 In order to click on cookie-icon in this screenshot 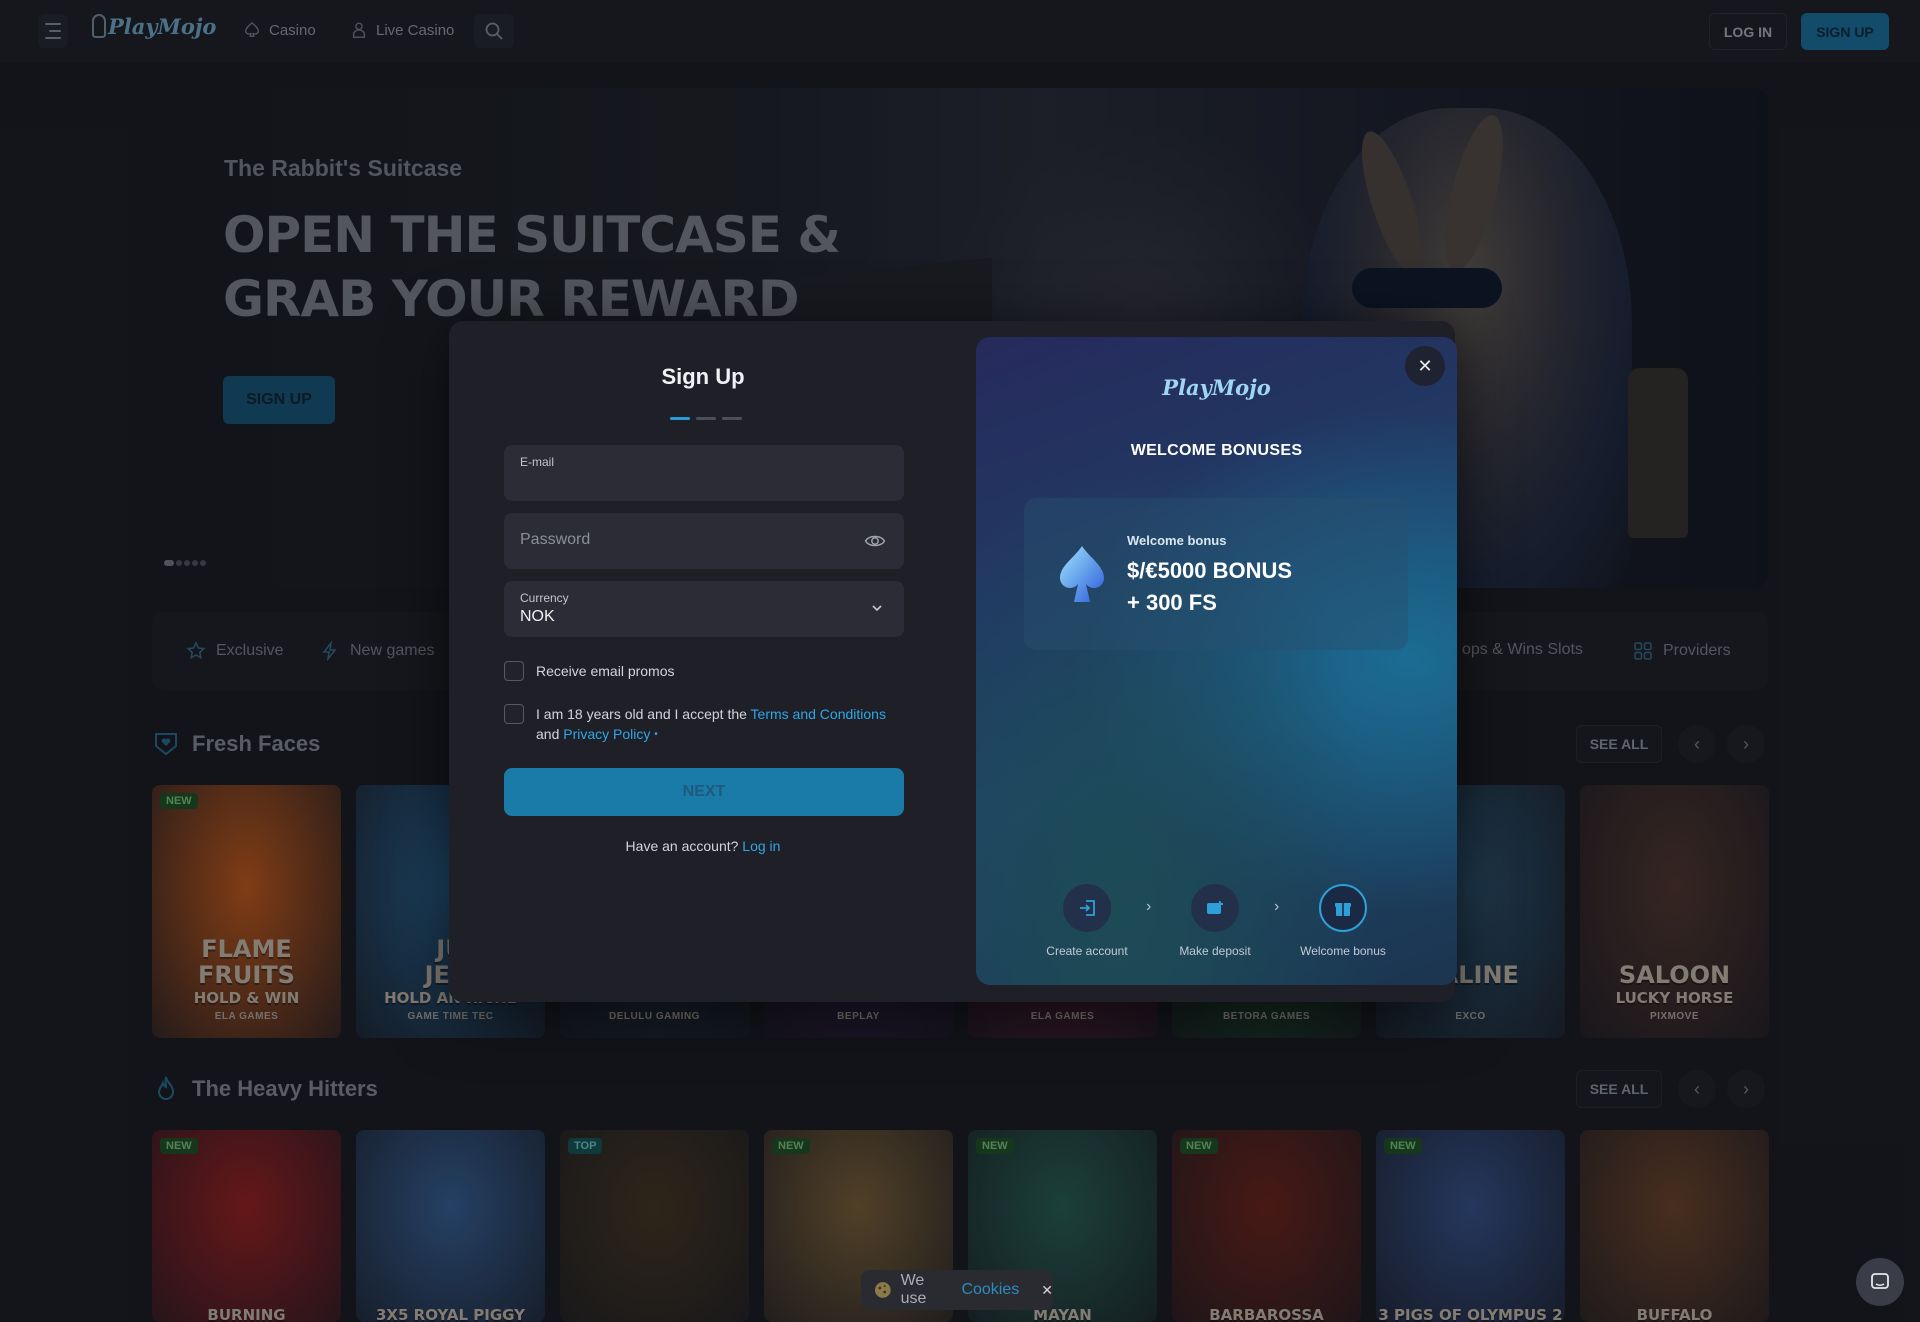, I will do `click(882, 1290)`.